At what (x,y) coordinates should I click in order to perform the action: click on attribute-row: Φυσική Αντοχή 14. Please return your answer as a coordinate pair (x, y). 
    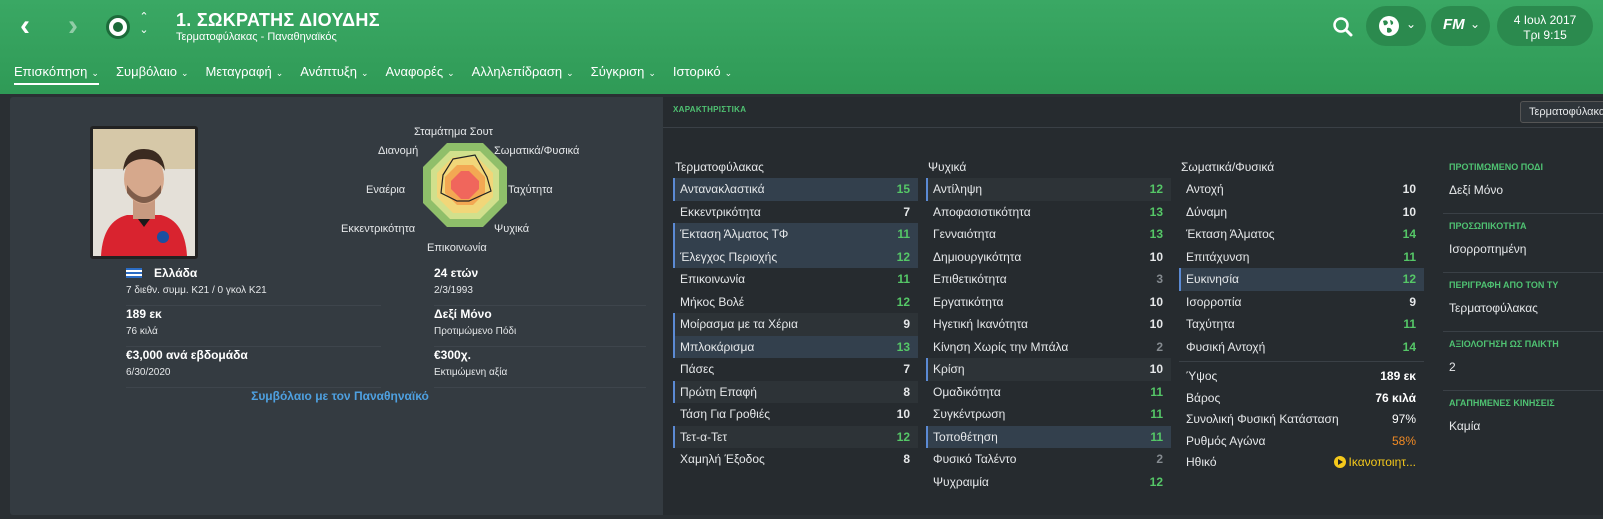
    Looking at the image, I should click on (1301, 347).